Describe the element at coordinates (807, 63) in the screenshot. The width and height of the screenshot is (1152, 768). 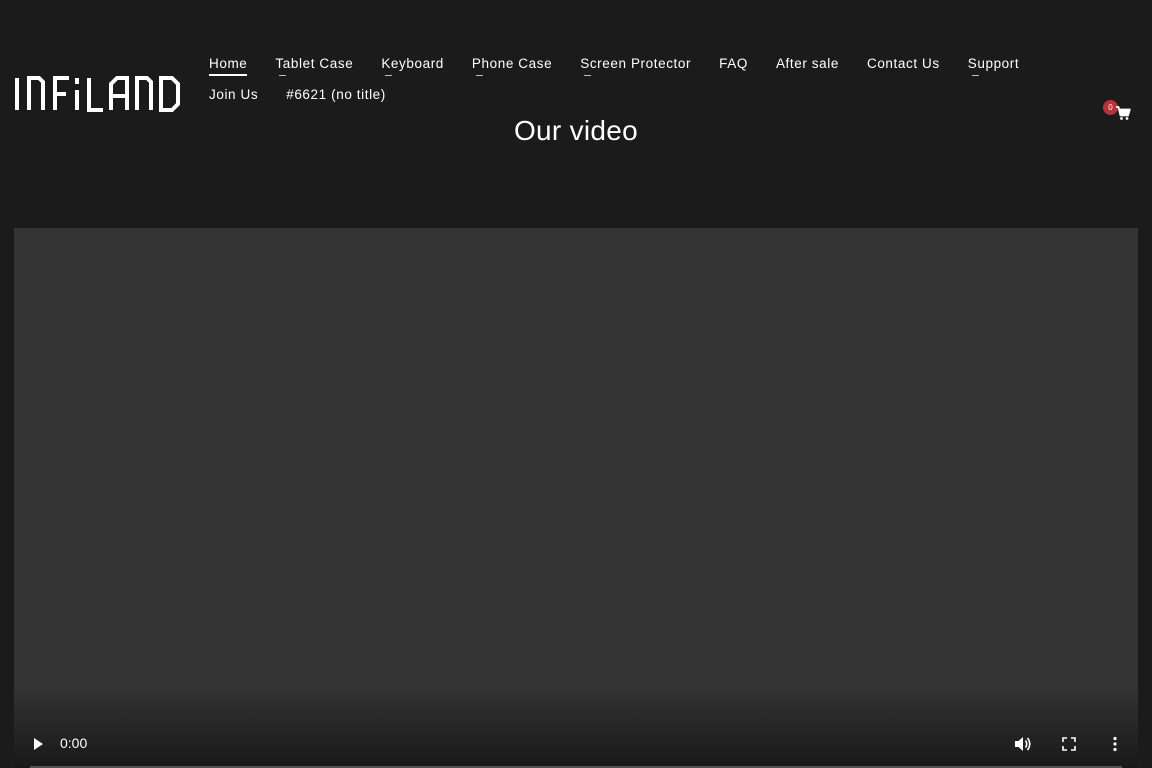
I see `nav-item-after-sale: After sale` at that location.